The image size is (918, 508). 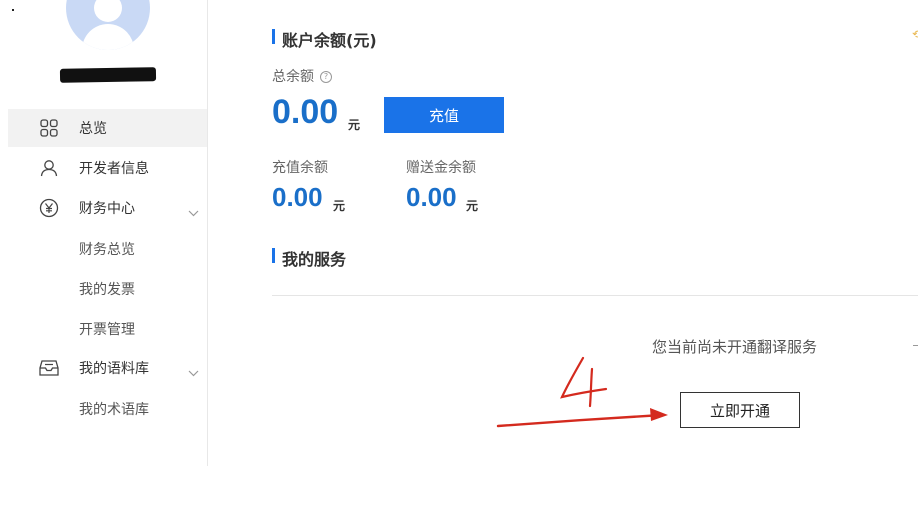 I want to click on gift-balance-value: 0.00, so click(x=431, y=197).